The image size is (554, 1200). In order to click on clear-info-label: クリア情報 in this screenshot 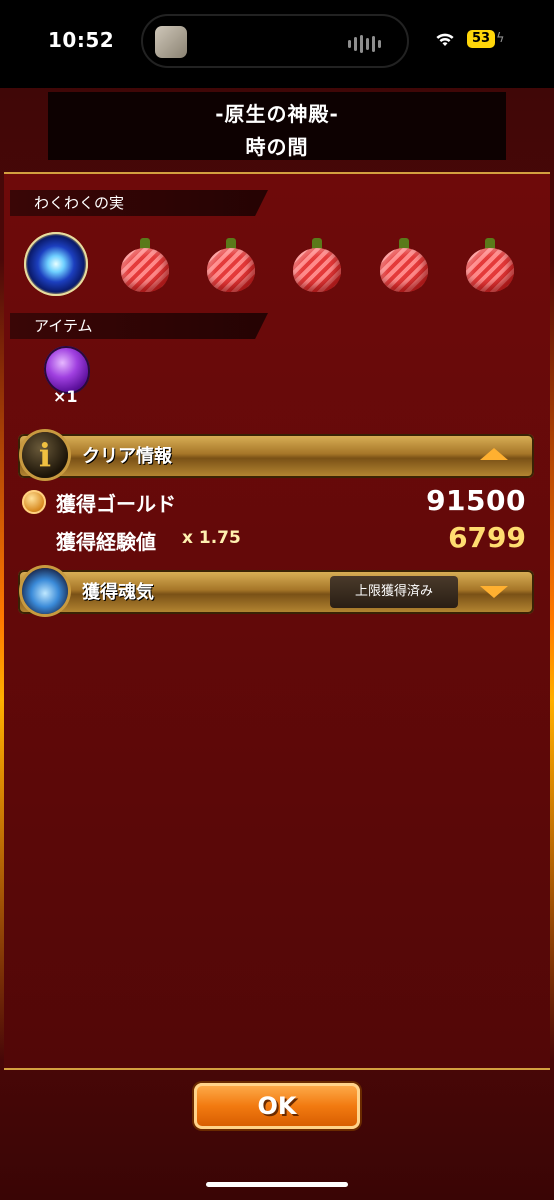, I will do `click(127, 456)`.